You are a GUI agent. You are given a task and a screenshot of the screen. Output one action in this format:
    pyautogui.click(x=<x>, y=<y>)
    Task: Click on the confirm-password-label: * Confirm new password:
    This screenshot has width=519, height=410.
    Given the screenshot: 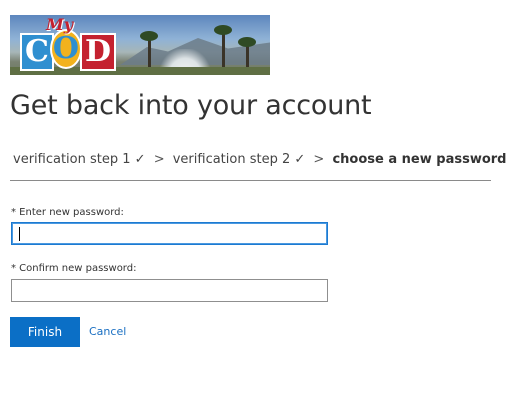 What is the action you would take?
    pyautogui.click(x=74, y=268)
    